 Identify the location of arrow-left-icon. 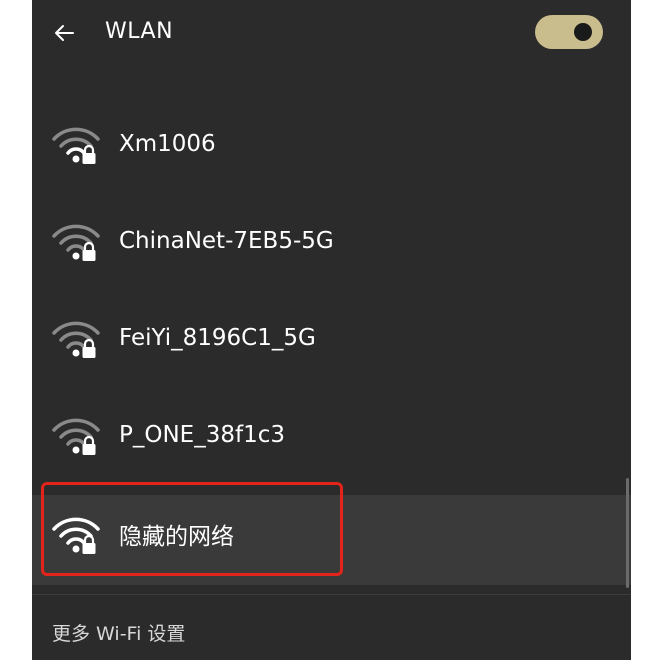
(64, 33).